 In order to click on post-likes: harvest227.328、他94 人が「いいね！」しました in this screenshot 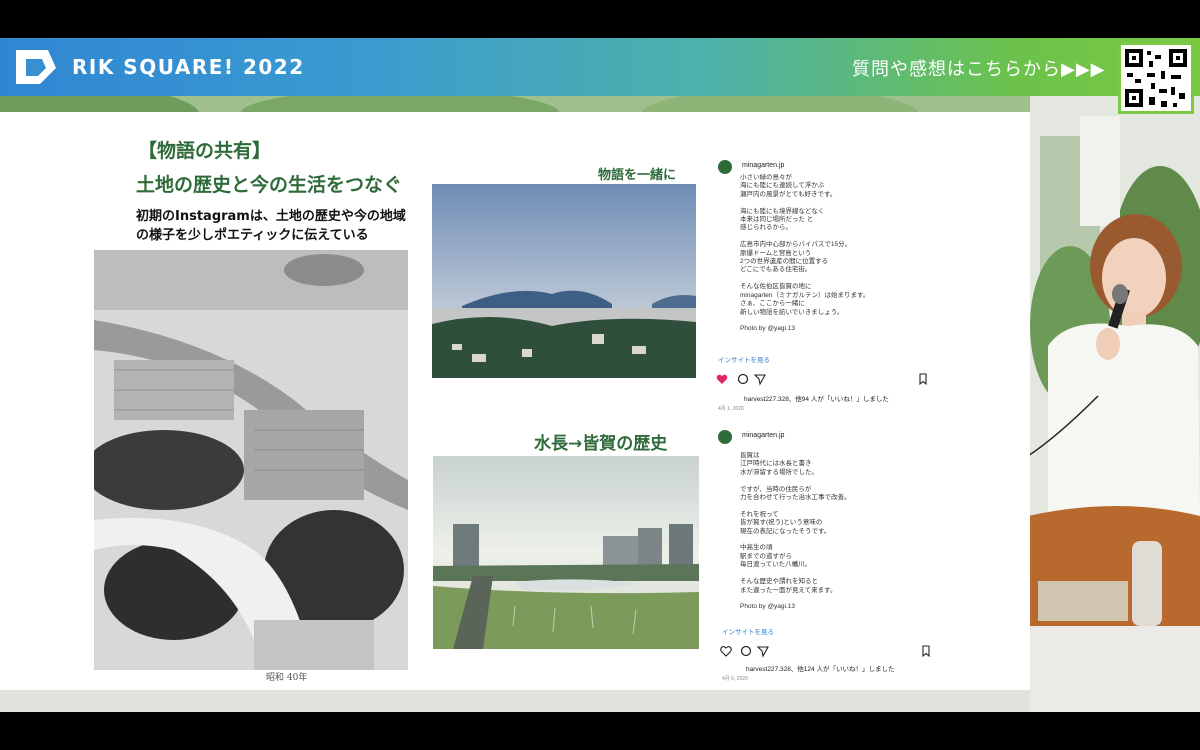, I will do `click(816, 399)`.